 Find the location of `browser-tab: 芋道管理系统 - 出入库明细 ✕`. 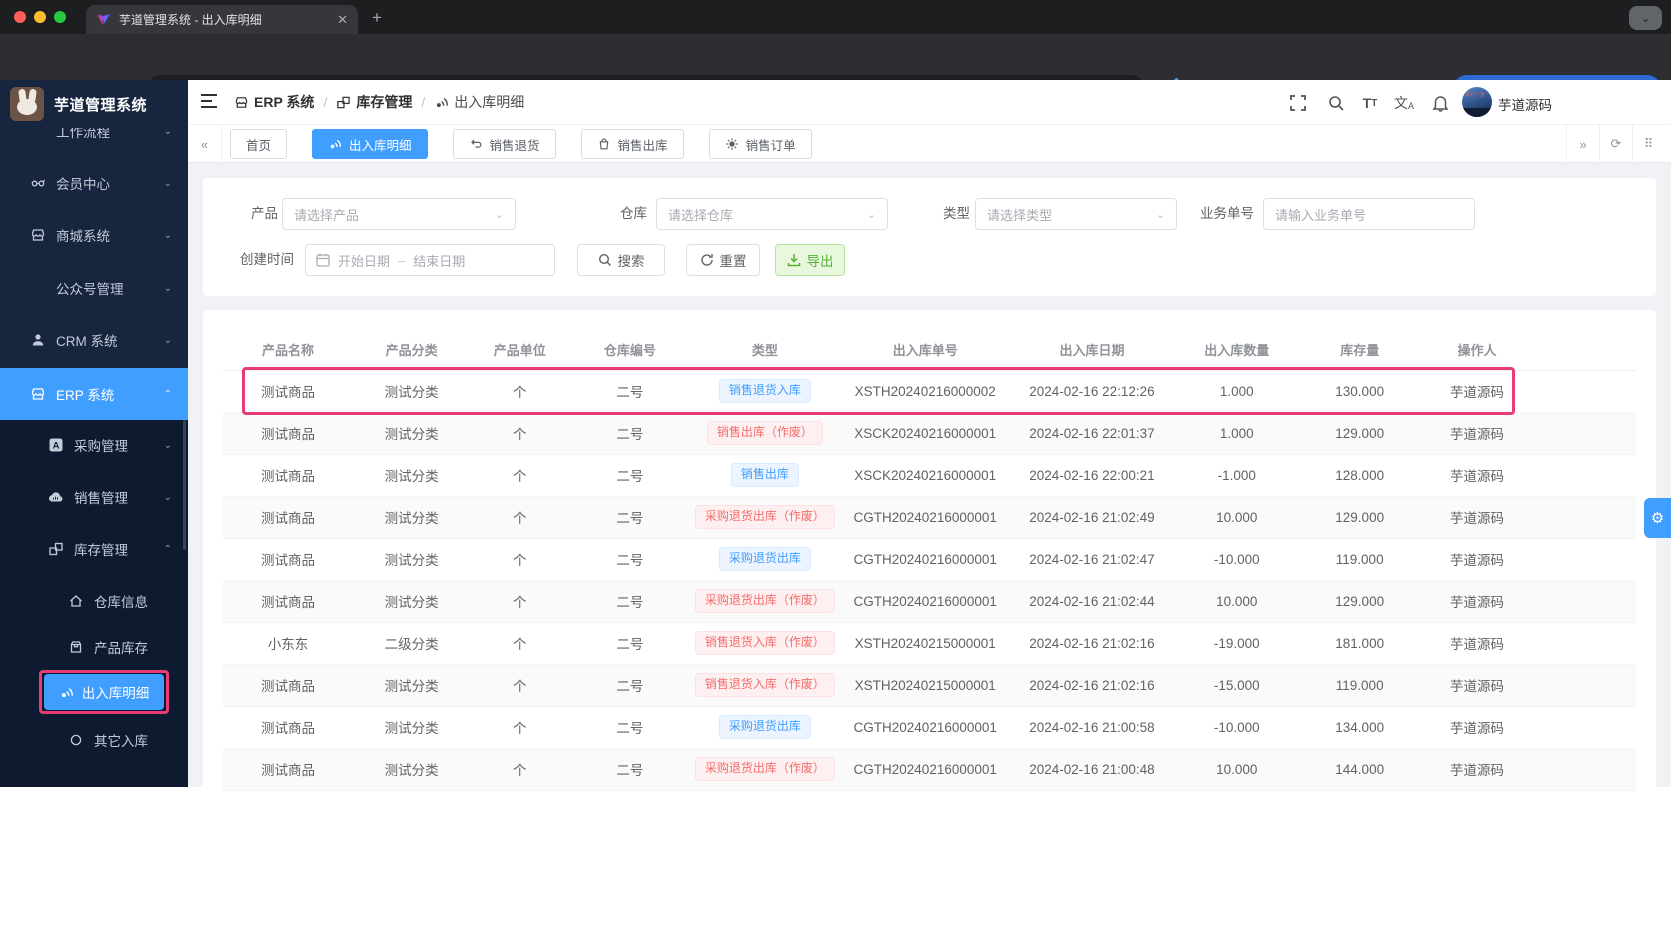

browser-tab: 芋道管理系统 - 出入库明细 ✕ is located at coordinates (222, 19).